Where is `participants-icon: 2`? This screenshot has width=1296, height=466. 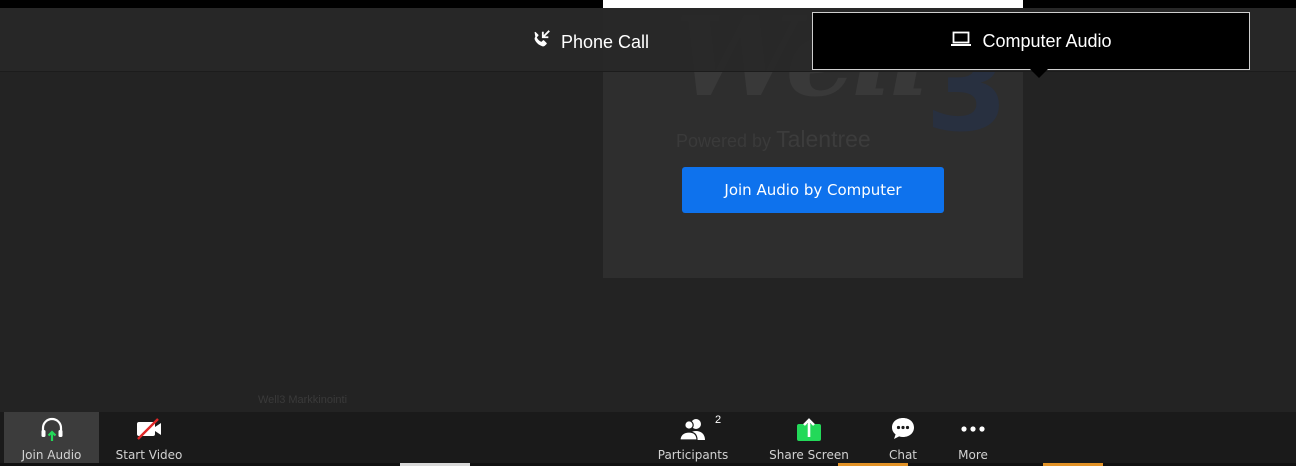 participants-icon: 2 is located at coordinates (699, 429).